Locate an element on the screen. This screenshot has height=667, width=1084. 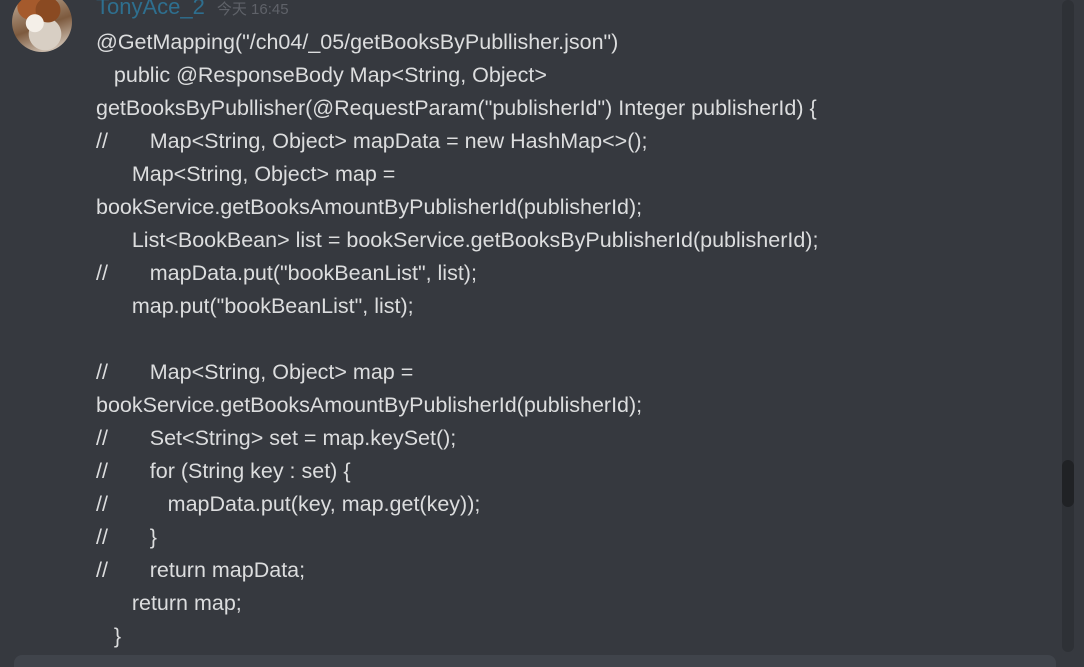
message-header: TonyAce_2 今天 16:45 is located at coordinates (192, 12).